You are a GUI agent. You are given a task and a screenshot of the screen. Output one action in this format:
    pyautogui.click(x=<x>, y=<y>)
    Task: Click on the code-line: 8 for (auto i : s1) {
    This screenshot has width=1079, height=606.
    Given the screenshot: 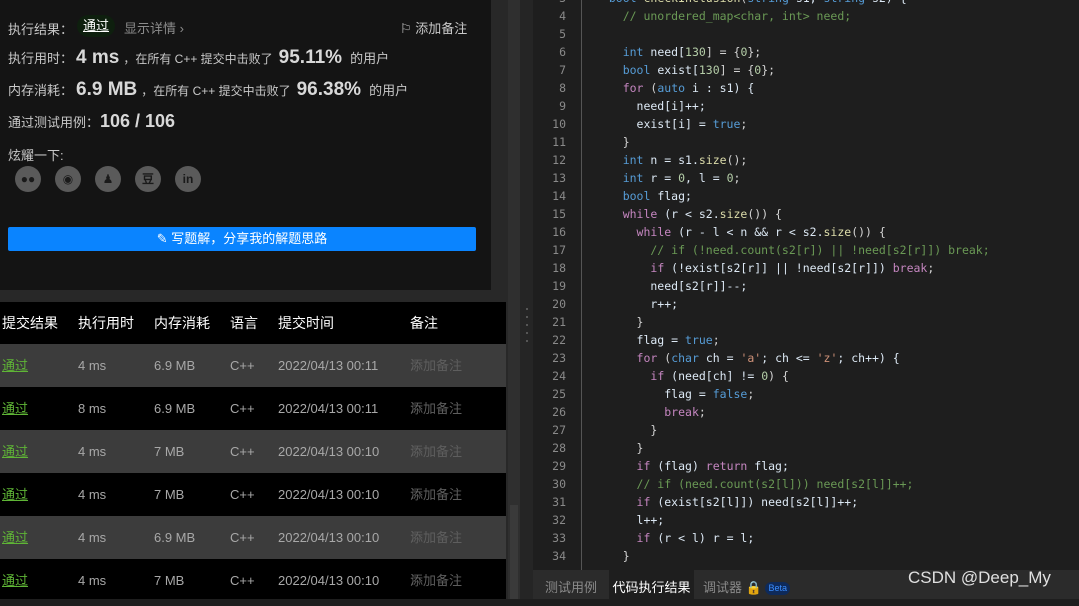 What is the action you would take?
    pyautogui.click(x=806, y=88)
    